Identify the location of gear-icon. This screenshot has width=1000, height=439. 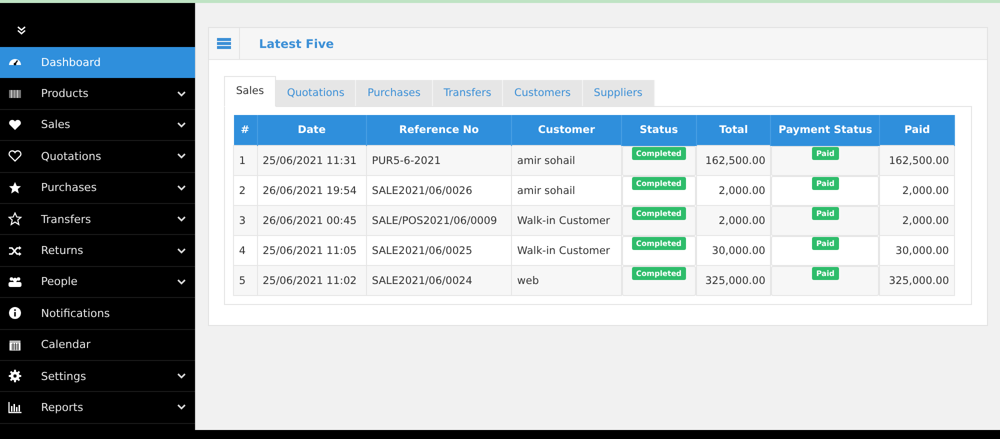
(15, 376).